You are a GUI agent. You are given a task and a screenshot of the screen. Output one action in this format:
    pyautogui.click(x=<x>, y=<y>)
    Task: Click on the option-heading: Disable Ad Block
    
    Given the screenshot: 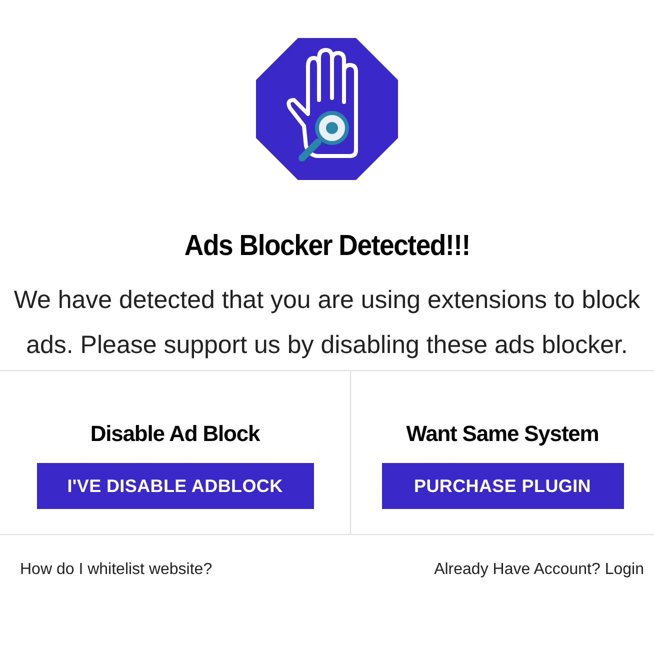 What is the action you would take?
    pyautogui.click(x=175, y=434)
    